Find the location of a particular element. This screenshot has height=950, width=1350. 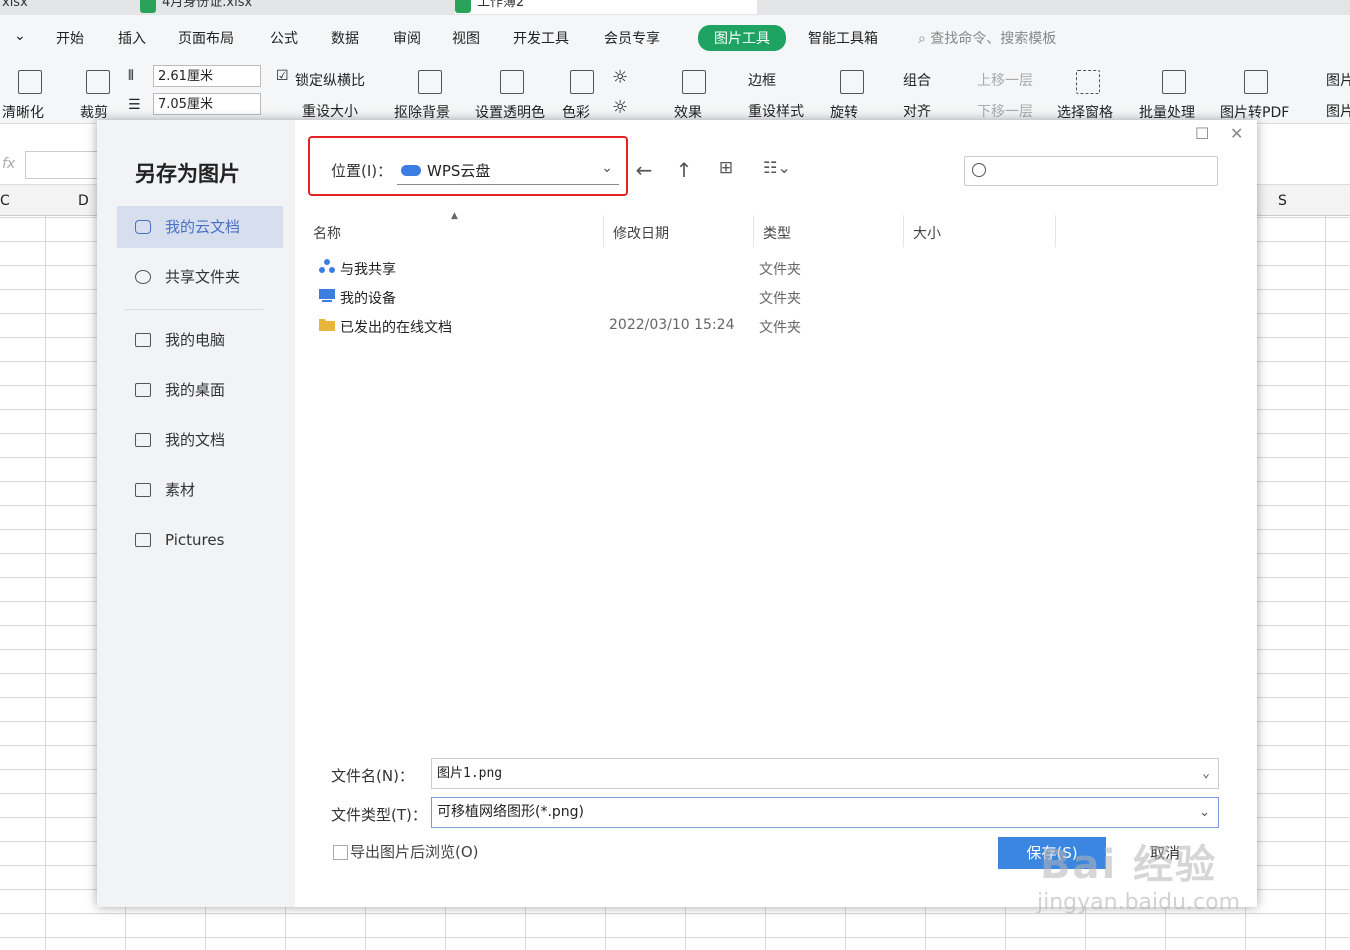

desktop-icon is located at coordinates (143, 390).